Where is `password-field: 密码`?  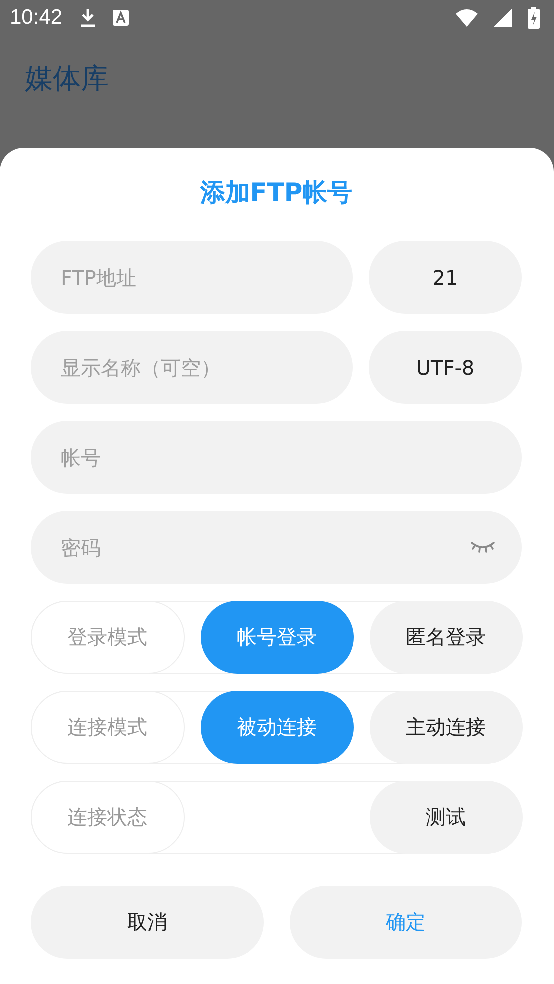 password-field: 密码 is located at coordinates (276, 547).